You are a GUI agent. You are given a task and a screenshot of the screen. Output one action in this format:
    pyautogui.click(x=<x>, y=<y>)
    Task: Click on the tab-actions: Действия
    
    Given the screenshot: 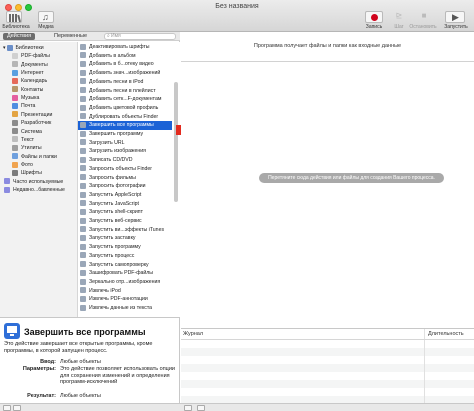 What is the action you would take?
    pyautogui.click(x=19, y=36)
    